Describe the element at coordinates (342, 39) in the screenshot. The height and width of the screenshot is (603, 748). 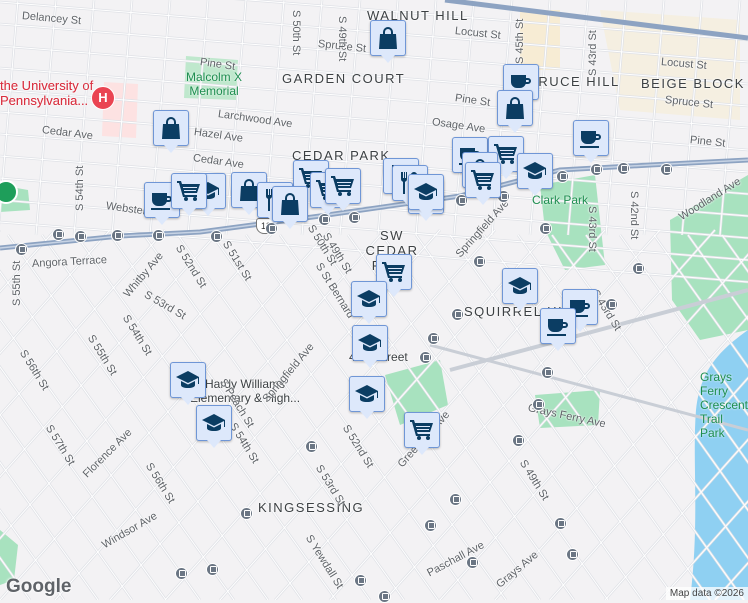
I see `street-label: S 49th St` at that location.